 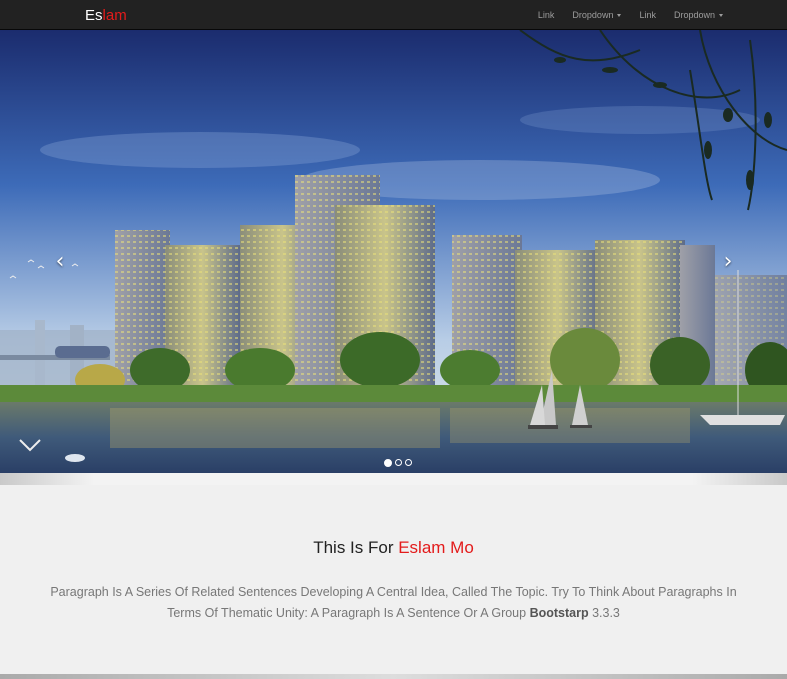 I want to click on carousel-next-button: ›, so click(x=728, y=261).